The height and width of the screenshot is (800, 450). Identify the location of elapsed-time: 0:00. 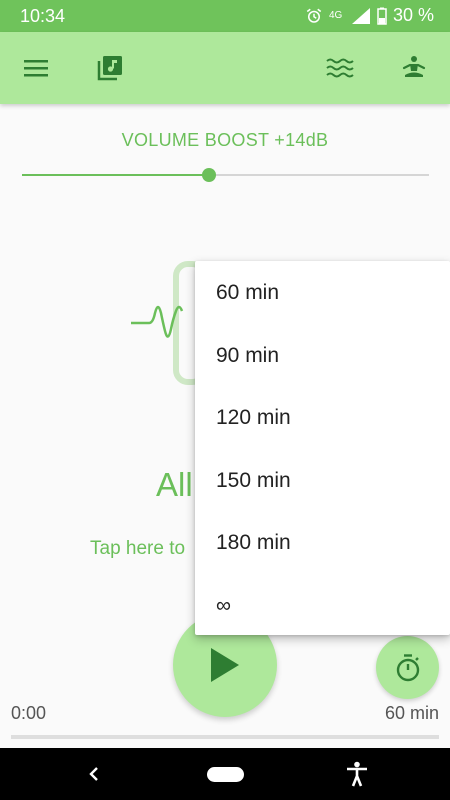
(29, 713).